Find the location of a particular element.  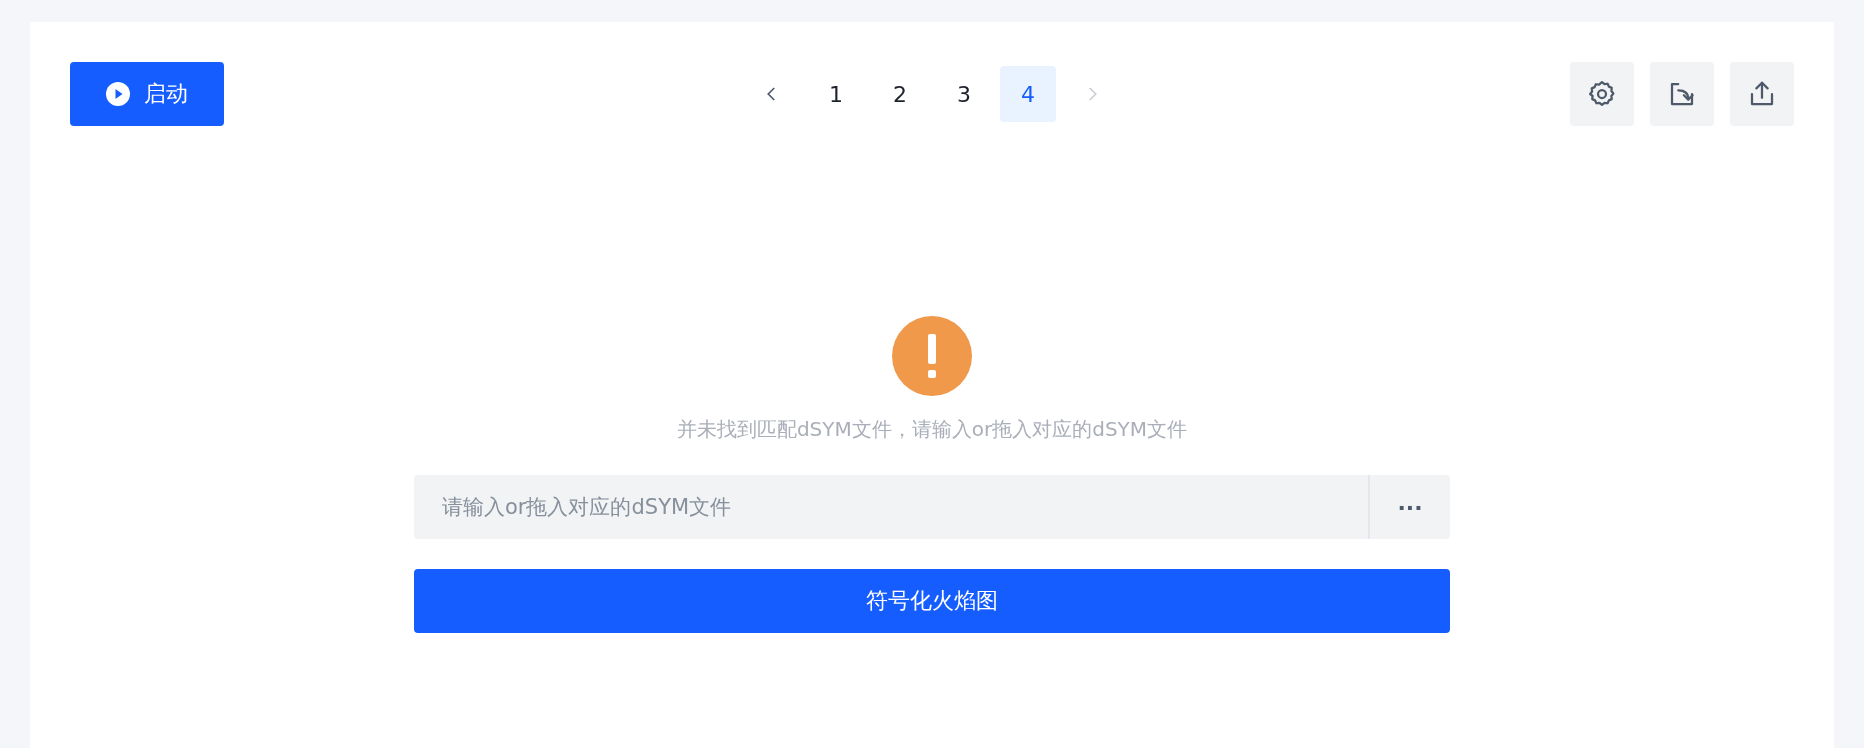

settings-button is located at coordinates (1602, 94).